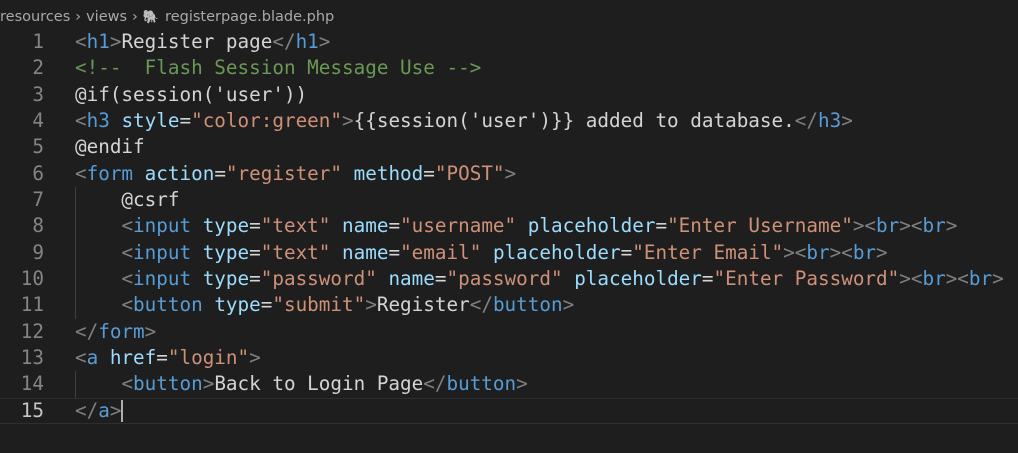  Describe the element at coordinates (35, 17) in the screenshot. I see `breadcrumb-item-resources: resources` at that location.